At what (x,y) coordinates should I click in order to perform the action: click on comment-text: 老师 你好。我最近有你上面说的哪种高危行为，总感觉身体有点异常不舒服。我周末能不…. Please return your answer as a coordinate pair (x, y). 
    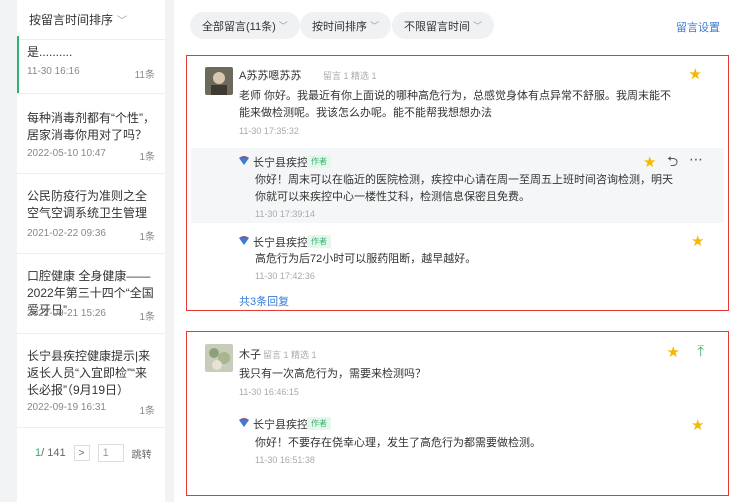
    Looking at the image, I should click on (455, 104).